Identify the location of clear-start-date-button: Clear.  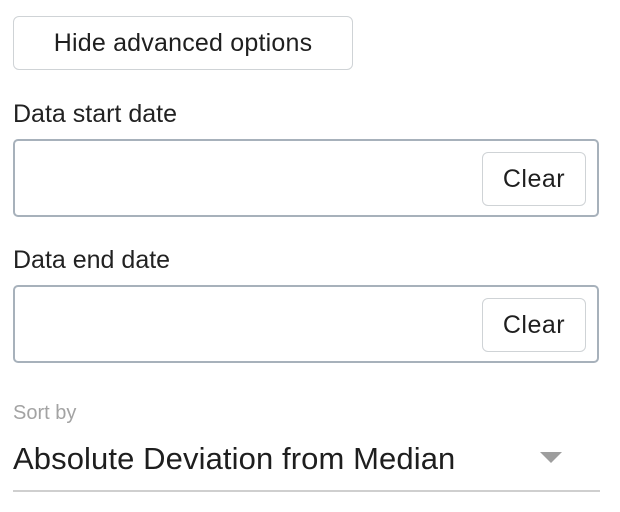
(534, 179).